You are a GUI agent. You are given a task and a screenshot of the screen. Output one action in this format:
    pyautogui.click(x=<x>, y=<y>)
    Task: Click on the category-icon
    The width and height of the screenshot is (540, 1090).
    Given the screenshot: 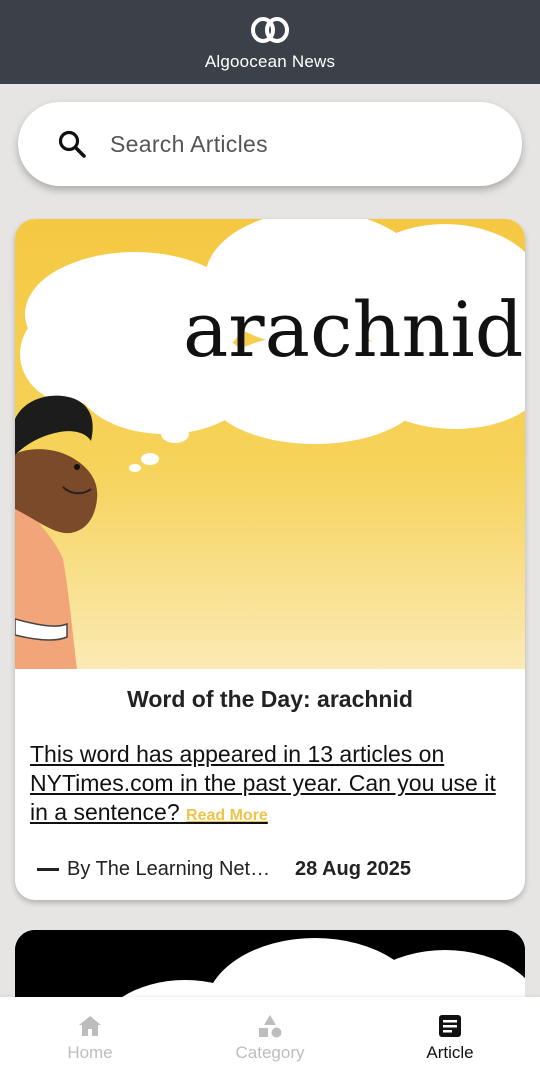 What is the action you would take?
    pyautogui.click(x=270, y=1026)
    